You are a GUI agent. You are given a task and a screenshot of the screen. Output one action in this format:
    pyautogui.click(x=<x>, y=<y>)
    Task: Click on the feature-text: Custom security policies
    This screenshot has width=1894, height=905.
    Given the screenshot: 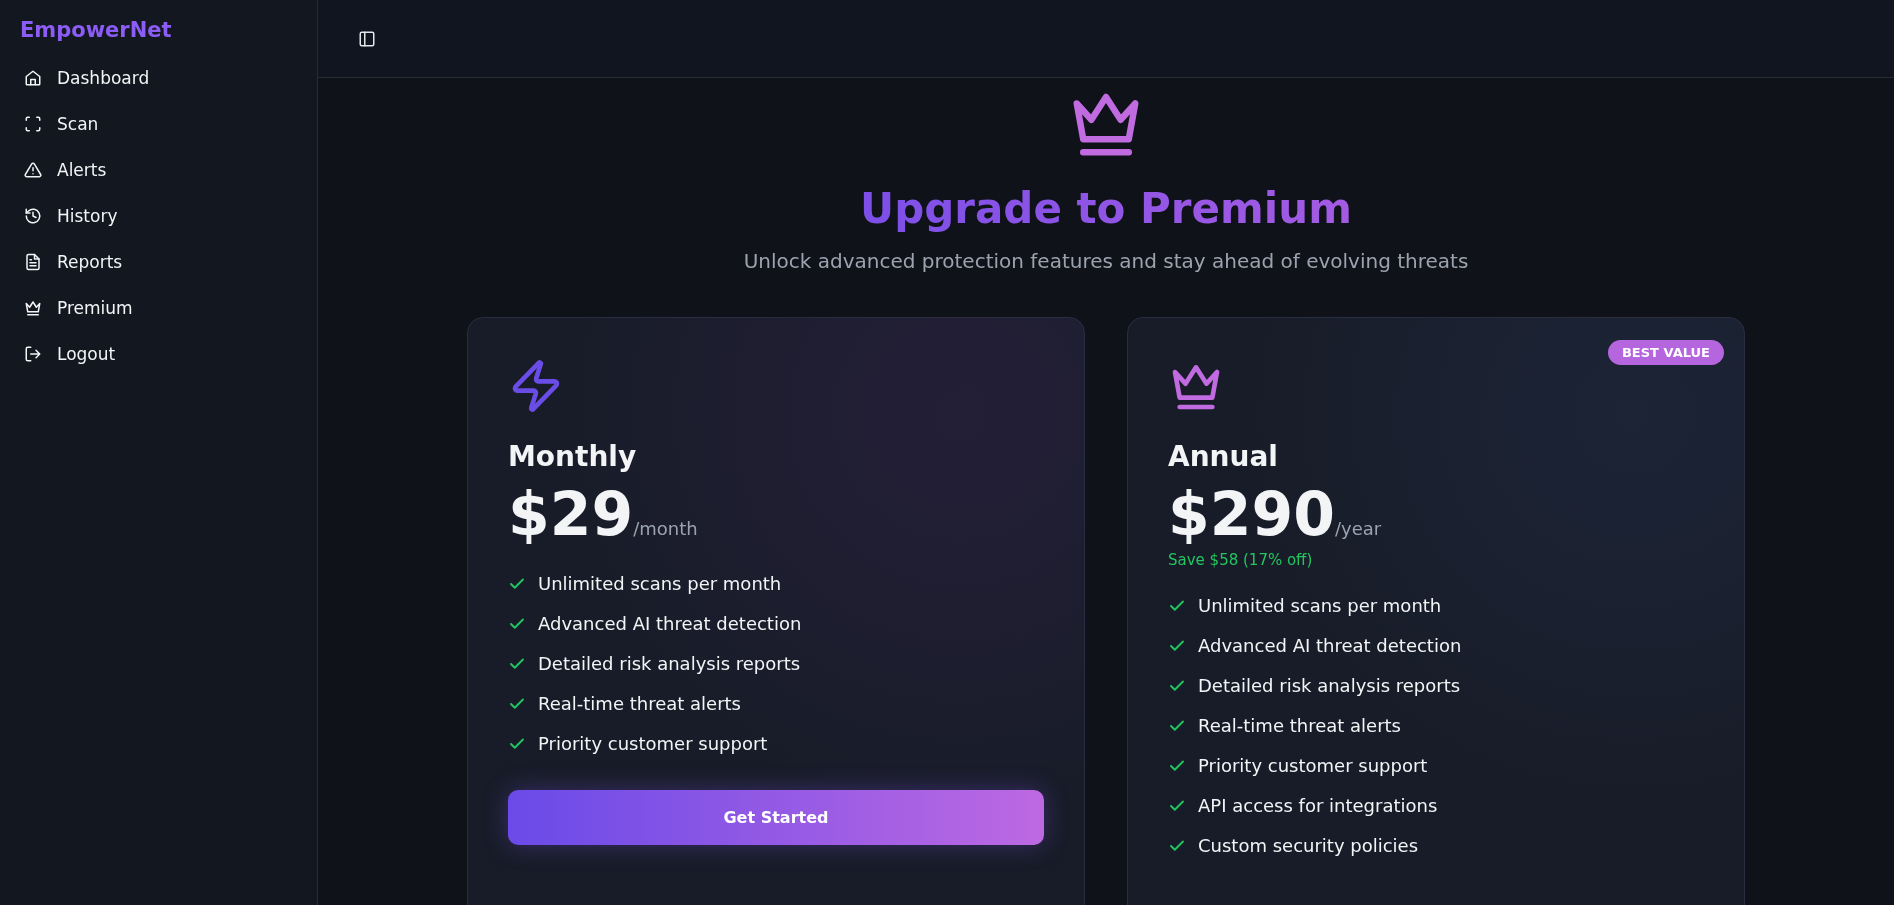 What is the action you would take?
    pyautogui.click(x=1308, y=845)
    